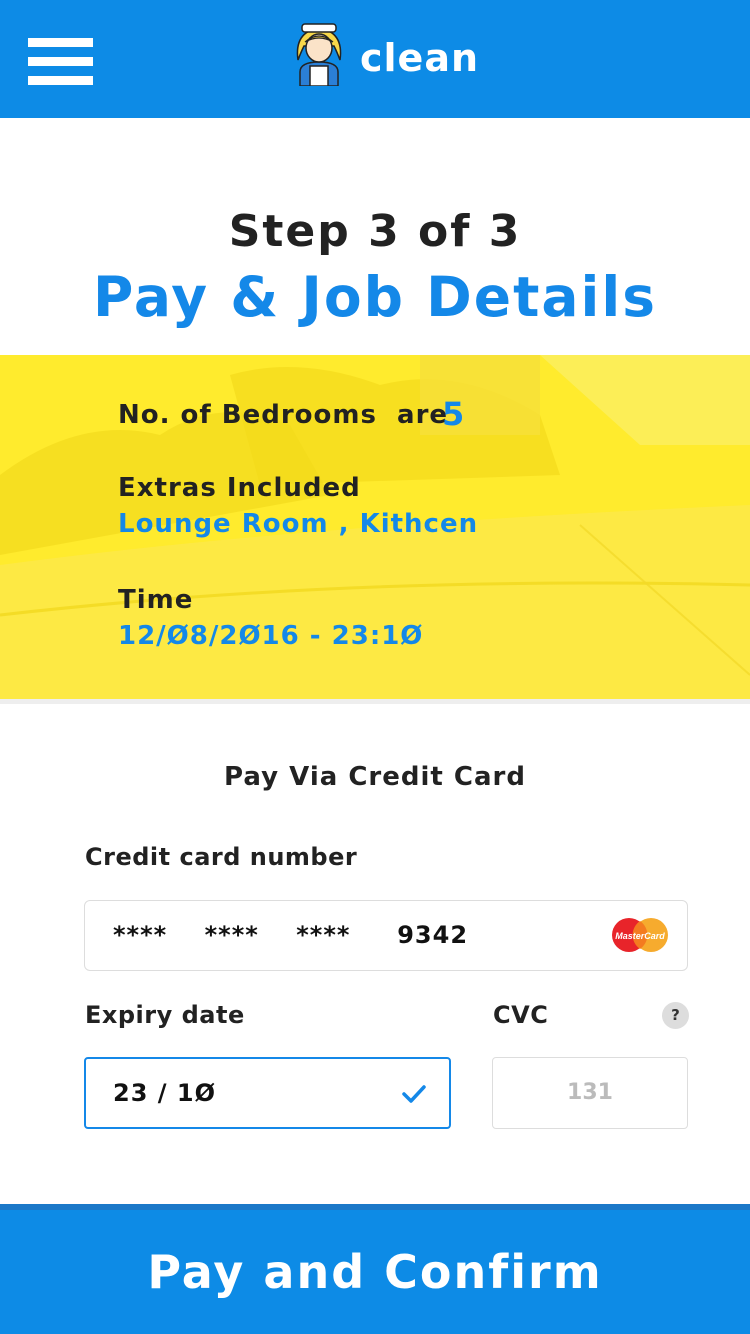 This screenshot has height=1334, width=750. I want to click on card-number-label: Credit card number, so click(221, 857).